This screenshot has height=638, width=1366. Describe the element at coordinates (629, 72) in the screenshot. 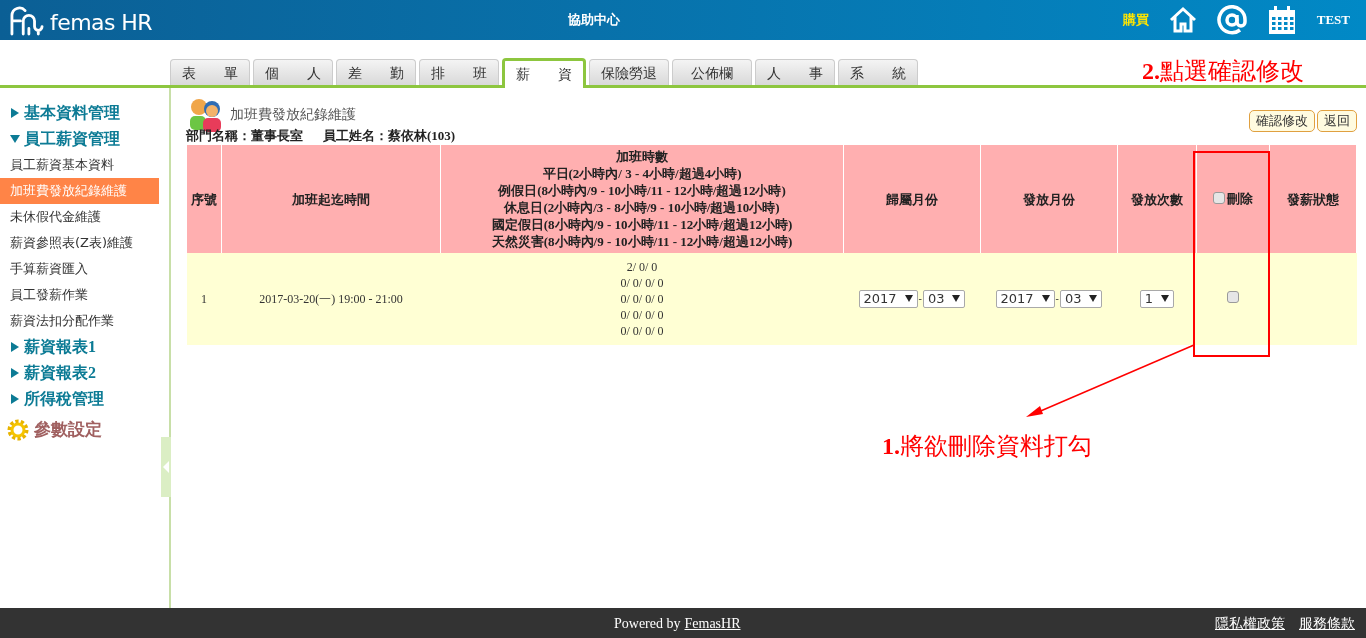

I see `nav-tab: 保險勞退` at that location.